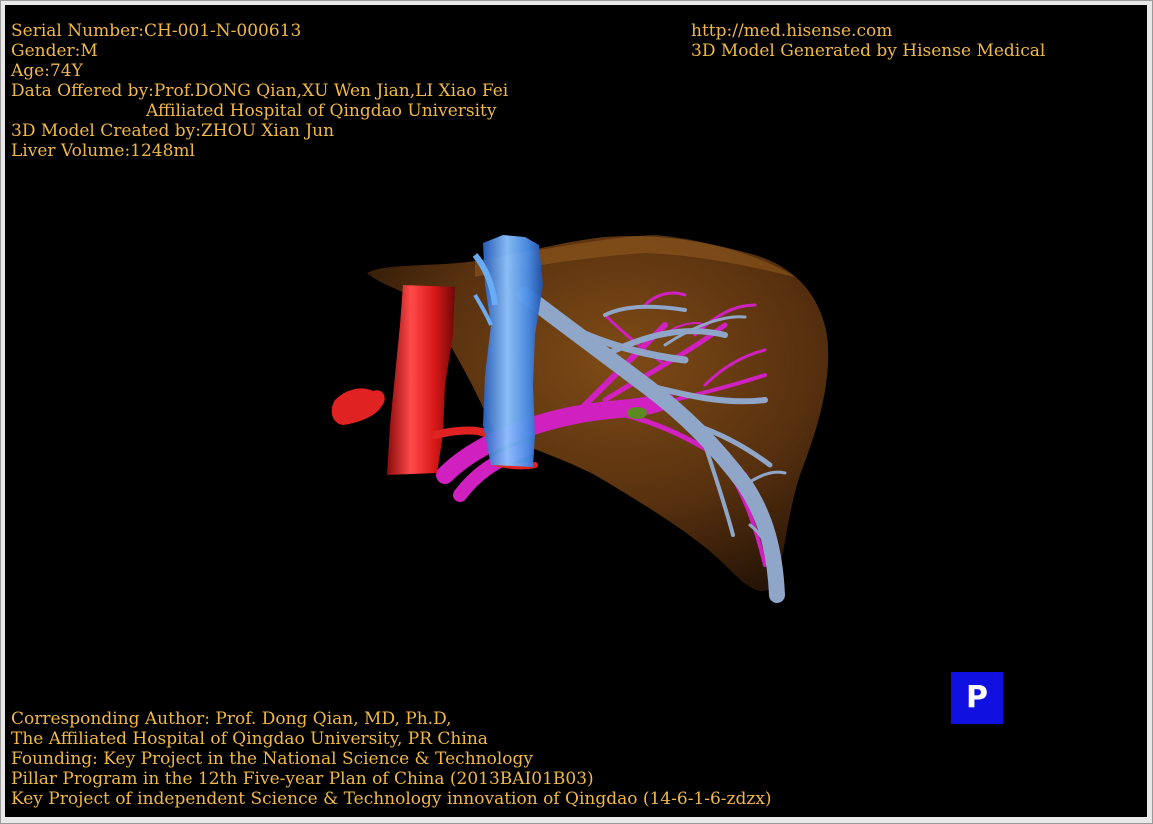  What do you see at coordinates (792, 31) in the screenshot?
I see `hisense-url: http://med.hisense.com` at bounding box center [792, 31].